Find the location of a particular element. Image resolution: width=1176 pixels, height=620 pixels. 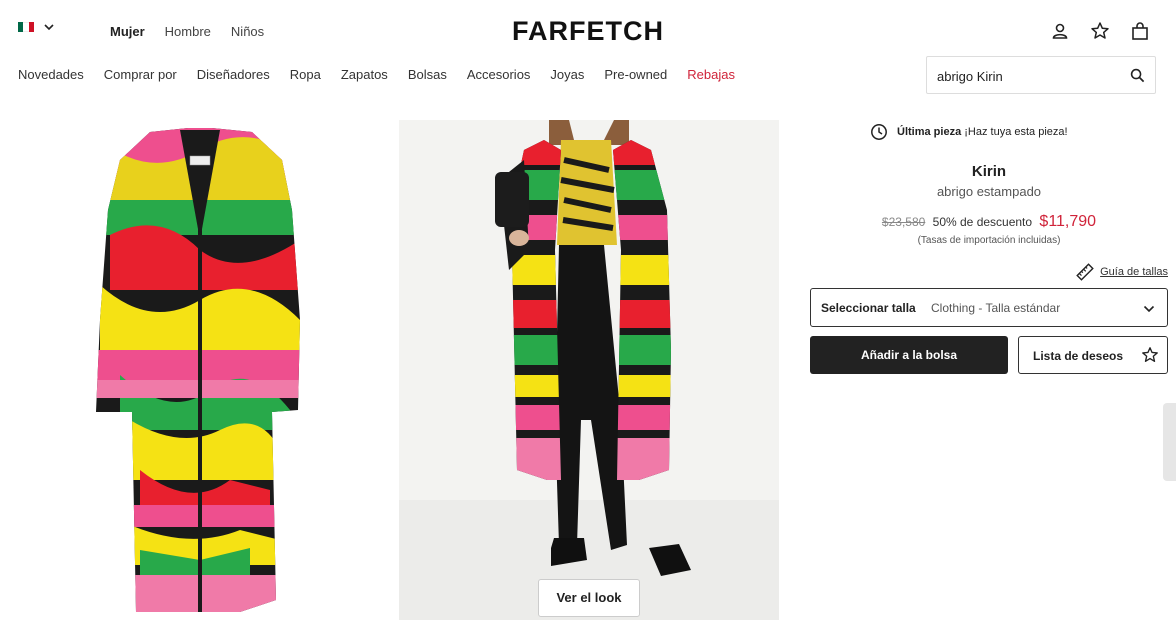

nav-comprar-por: Comprar por is located at coordinates (140, 74).